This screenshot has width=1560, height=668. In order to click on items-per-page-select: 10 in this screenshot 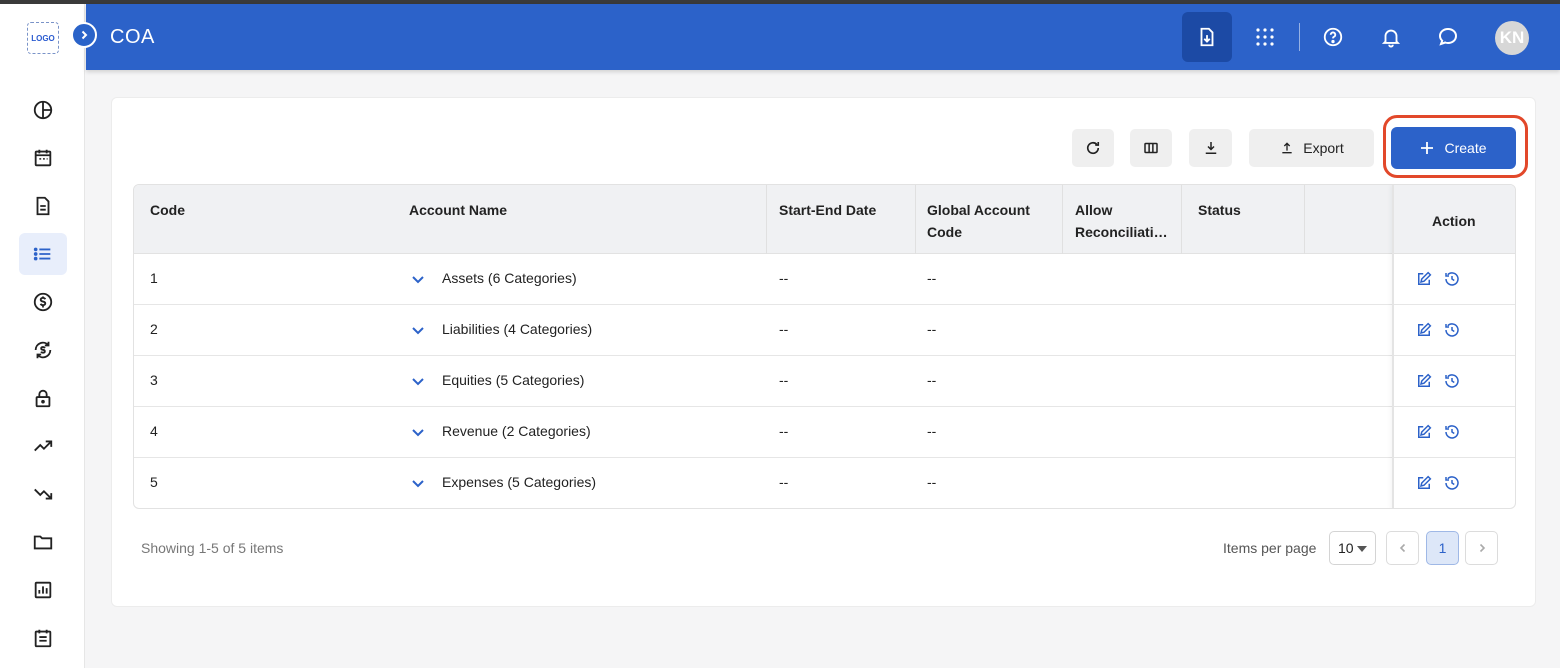, I will do `click(1352, 548)`.